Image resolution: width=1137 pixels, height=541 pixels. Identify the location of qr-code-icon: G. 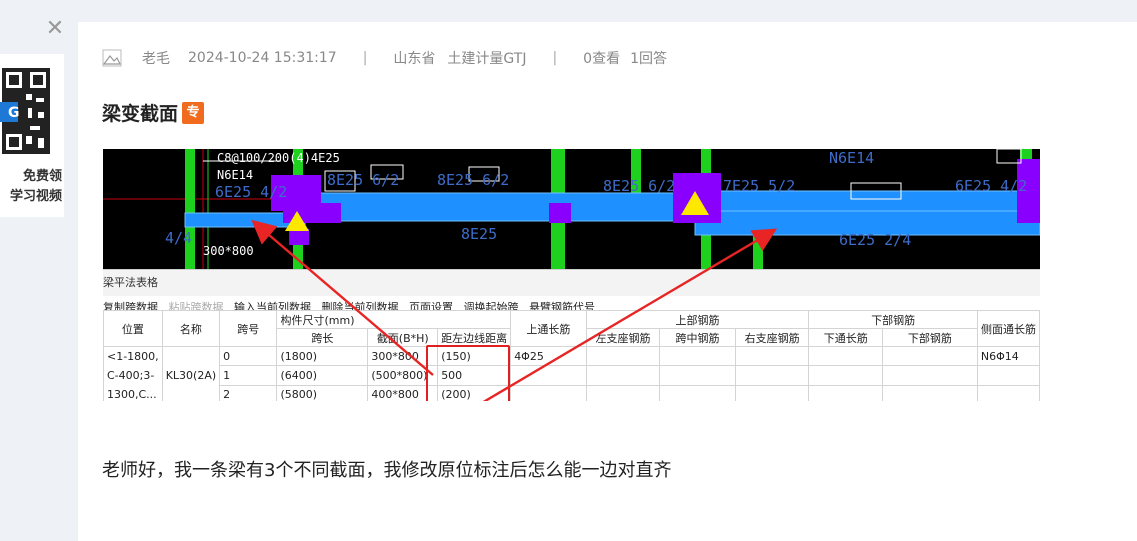
(26, 113).